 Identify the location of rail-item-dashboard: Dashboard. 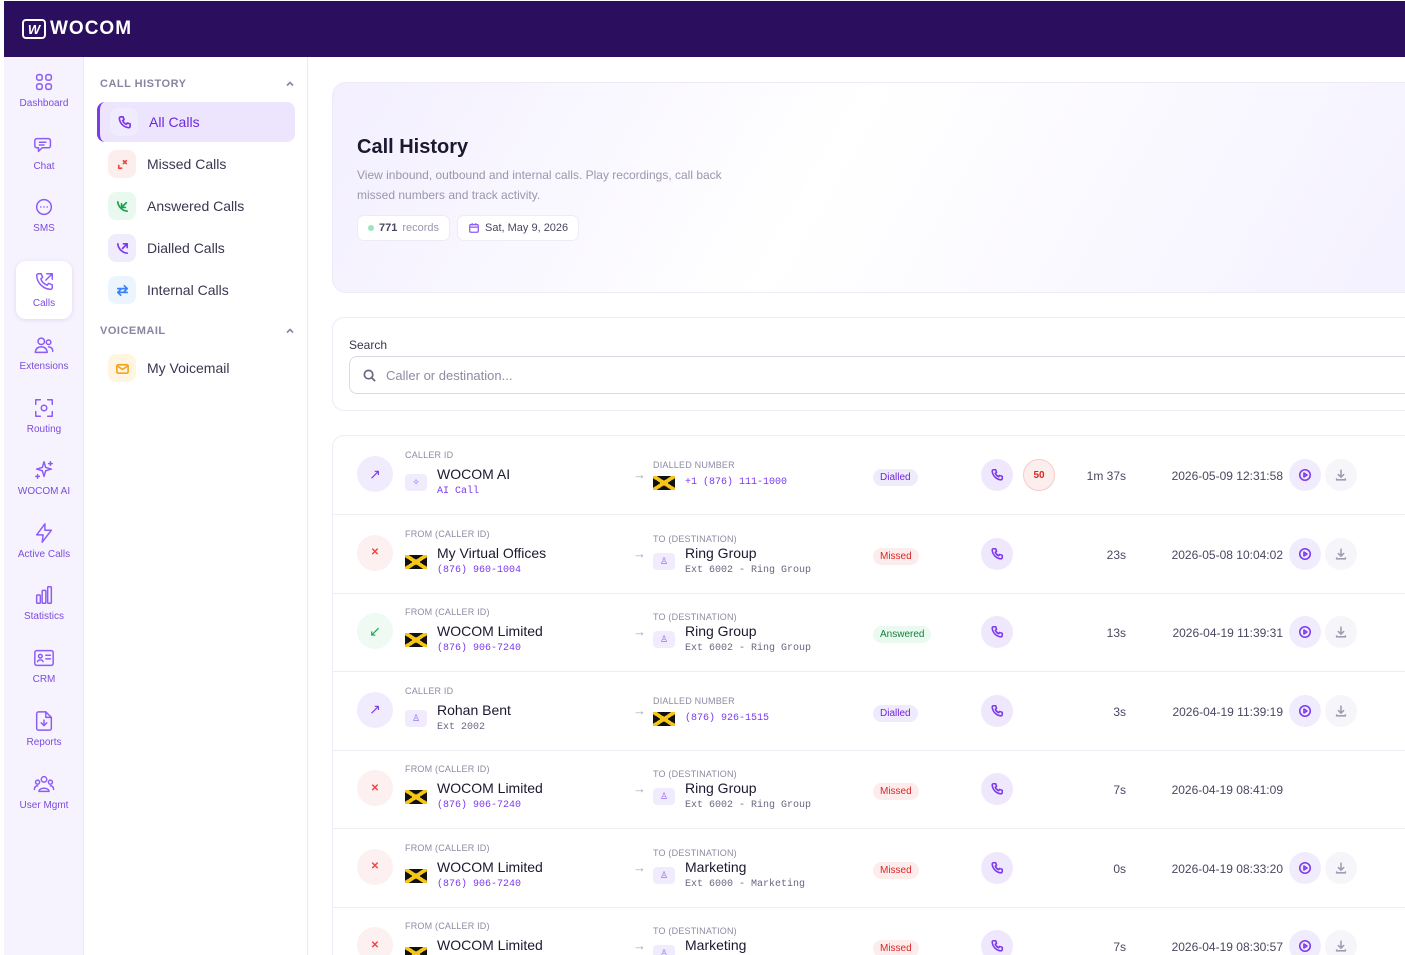
(44, 90).